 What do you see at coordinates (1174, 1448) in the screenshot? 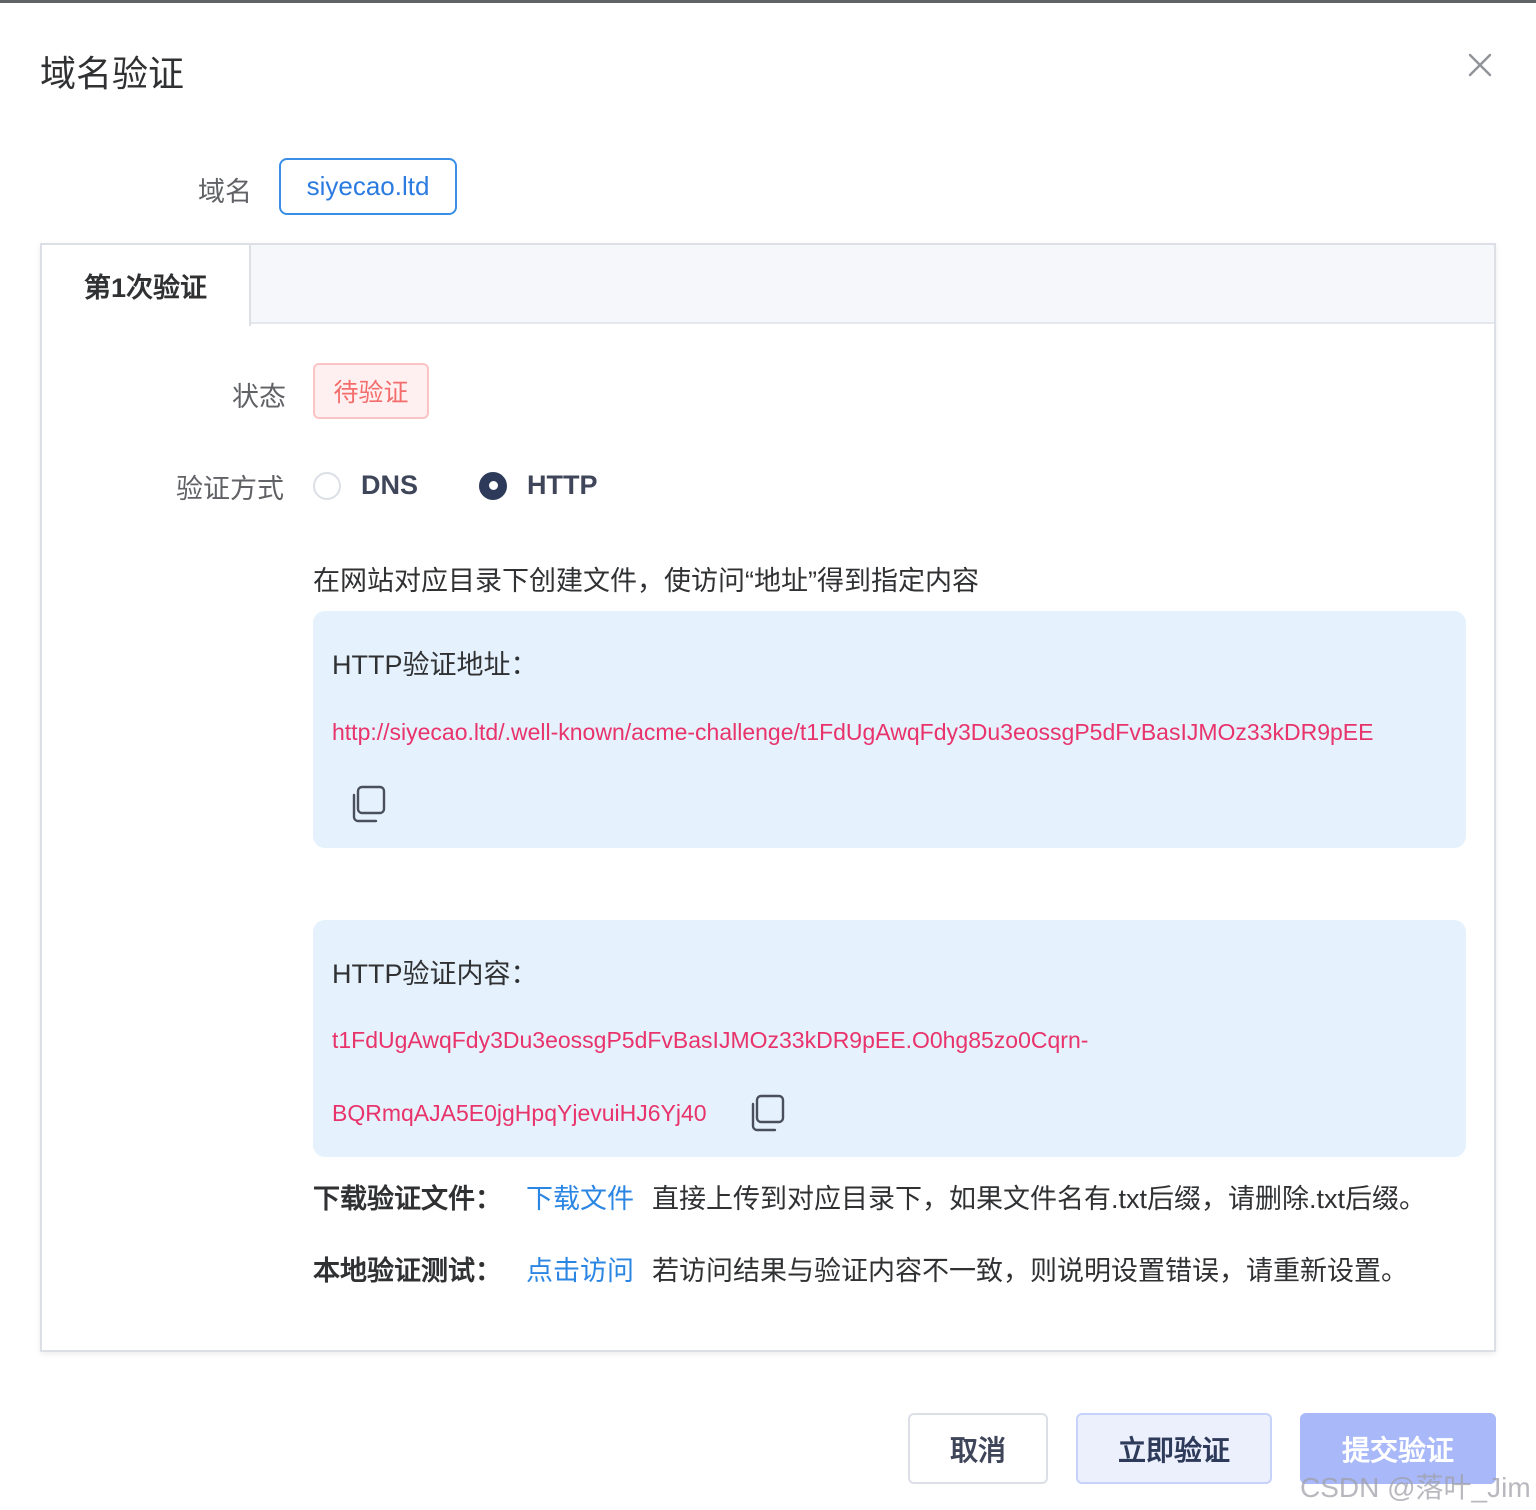
I see `verify-now-button: 立即验证` at bounding box center [1174, 1448].